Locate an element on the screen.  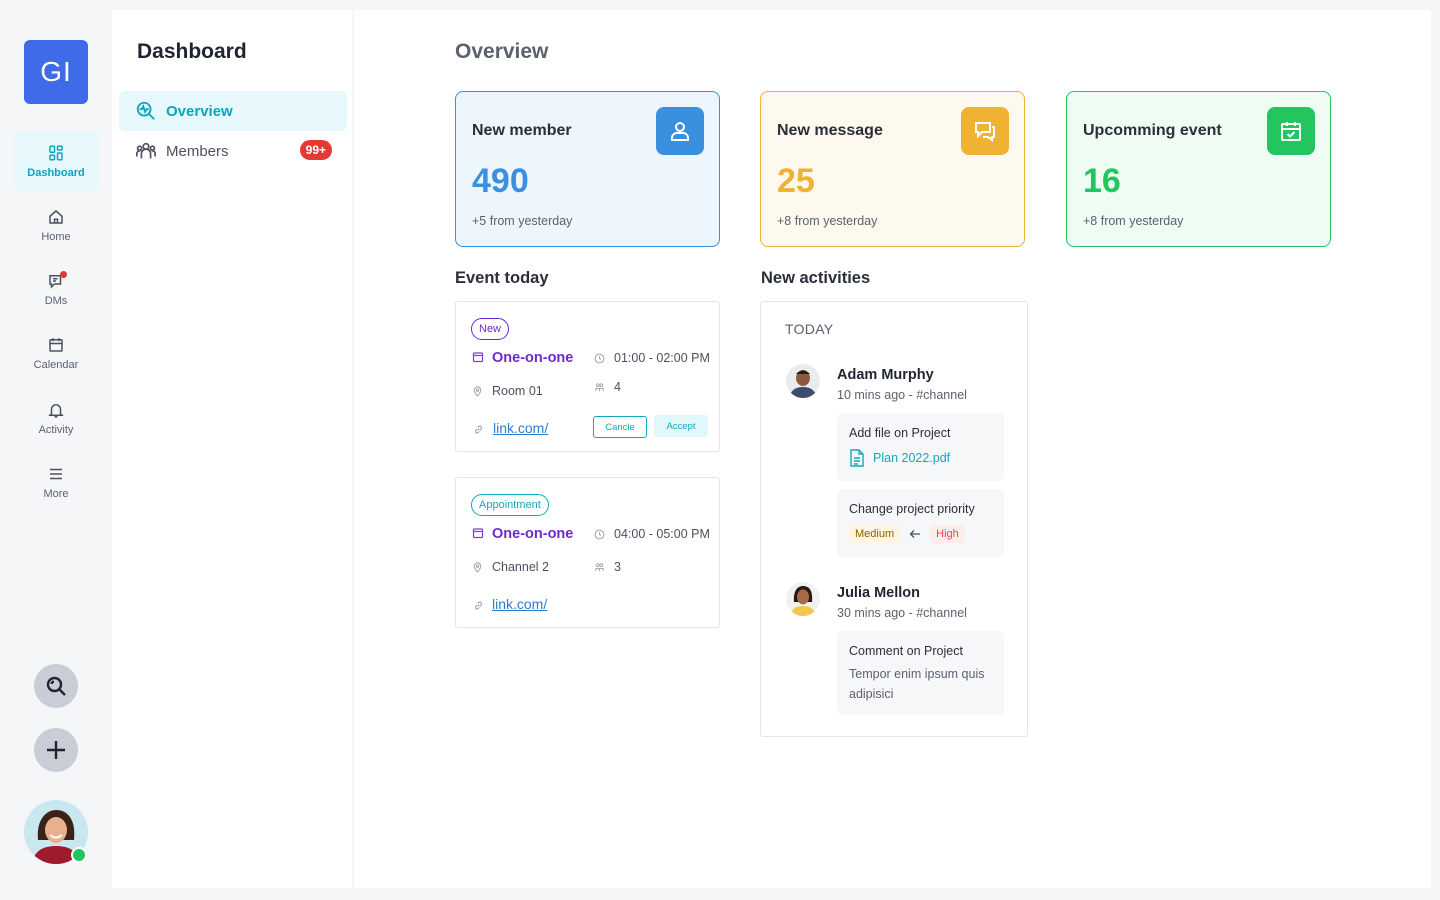
subnav-item-members: Members 99+ is located at coordinates (233, 151).